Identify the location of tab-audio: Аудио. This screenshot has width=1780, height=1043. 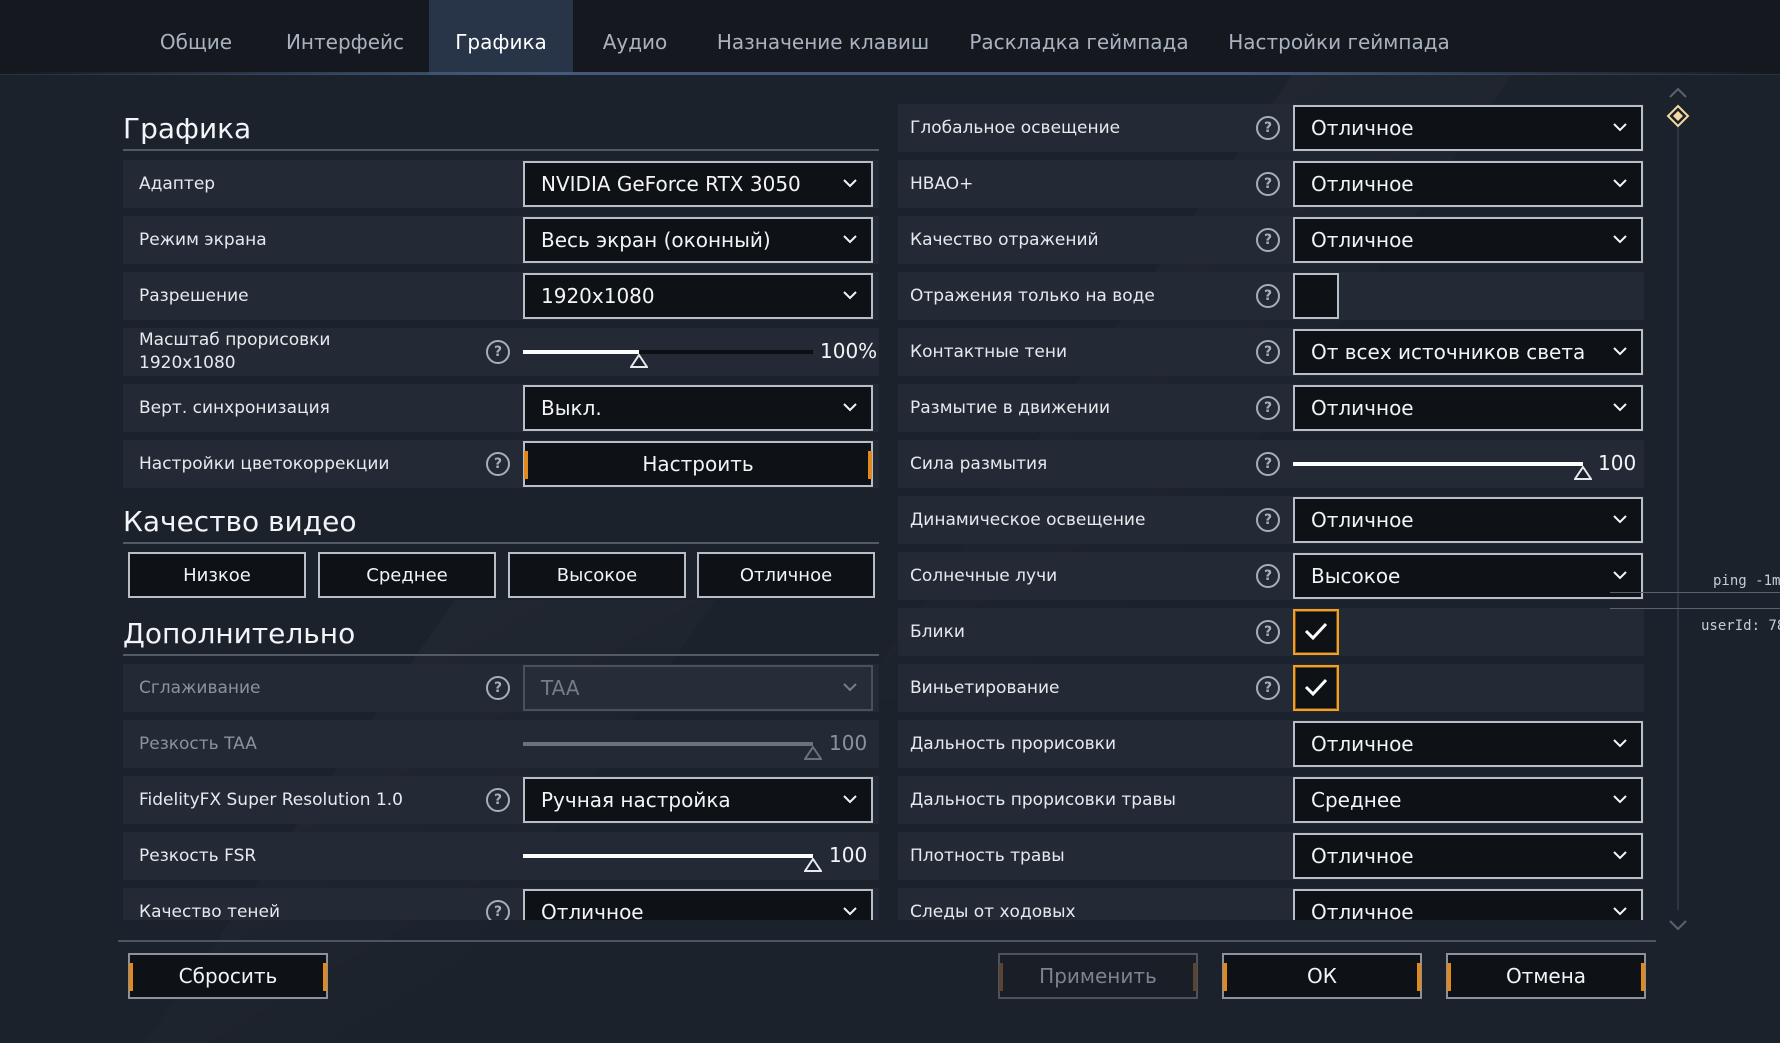
(635, 37).